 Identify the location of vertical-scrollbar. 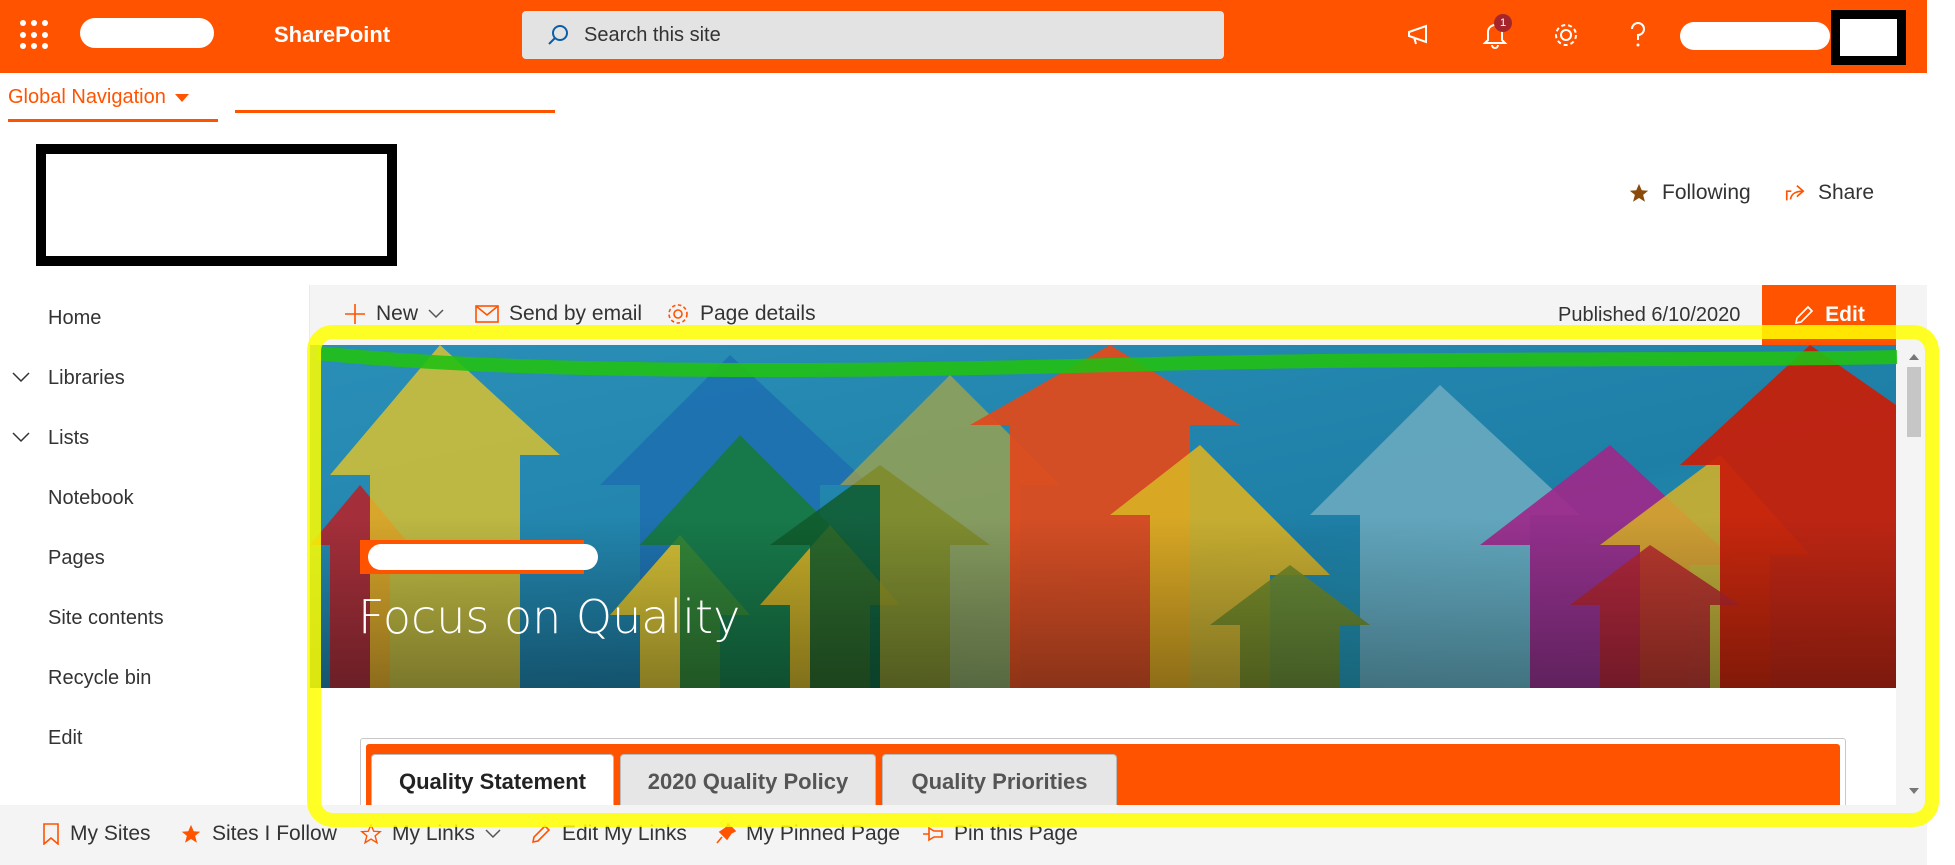
(1911, 575).